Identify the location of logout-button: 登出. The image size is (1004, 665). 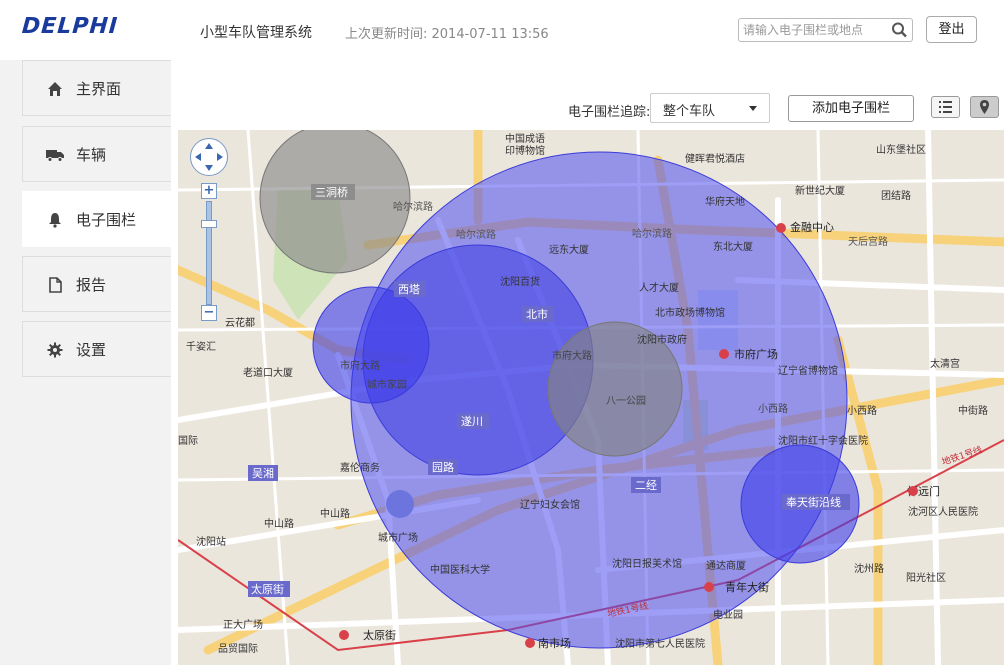
(951, 29).